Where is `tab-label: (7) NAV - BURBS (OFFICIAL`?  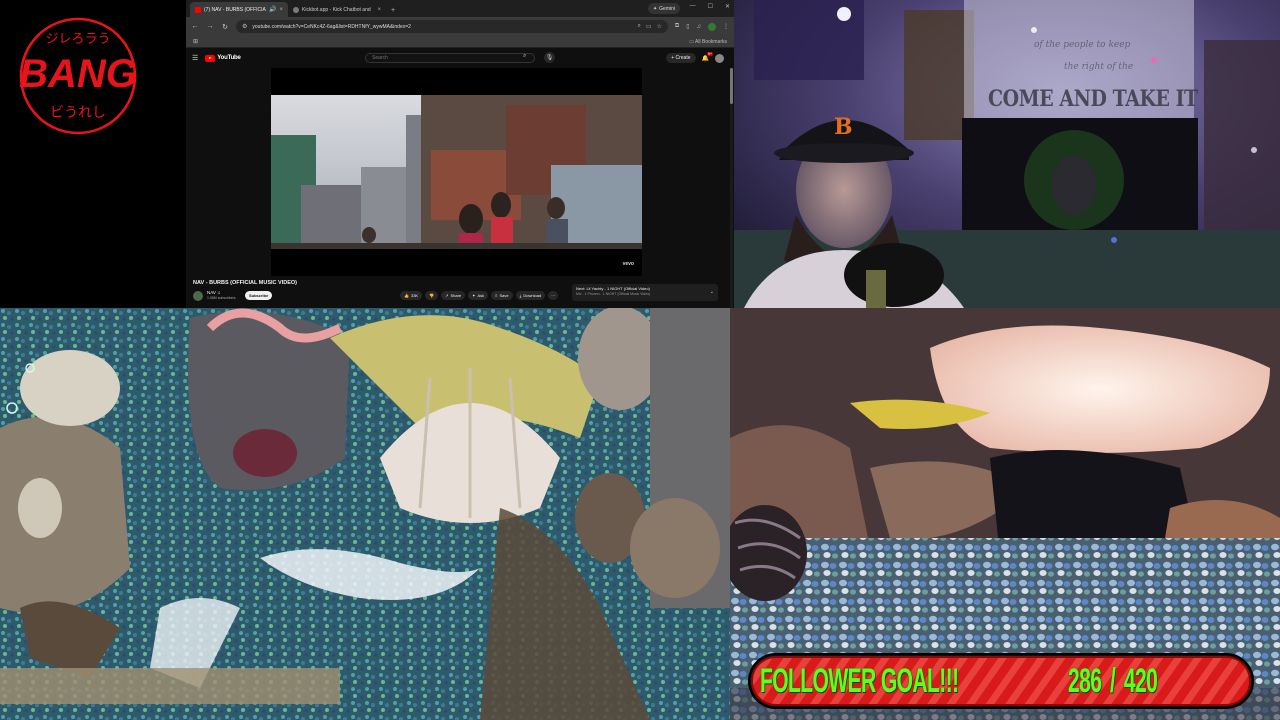
tab-label: (7) NAV - BURBS (OFFICIAL is located at coordinates (235, 9).